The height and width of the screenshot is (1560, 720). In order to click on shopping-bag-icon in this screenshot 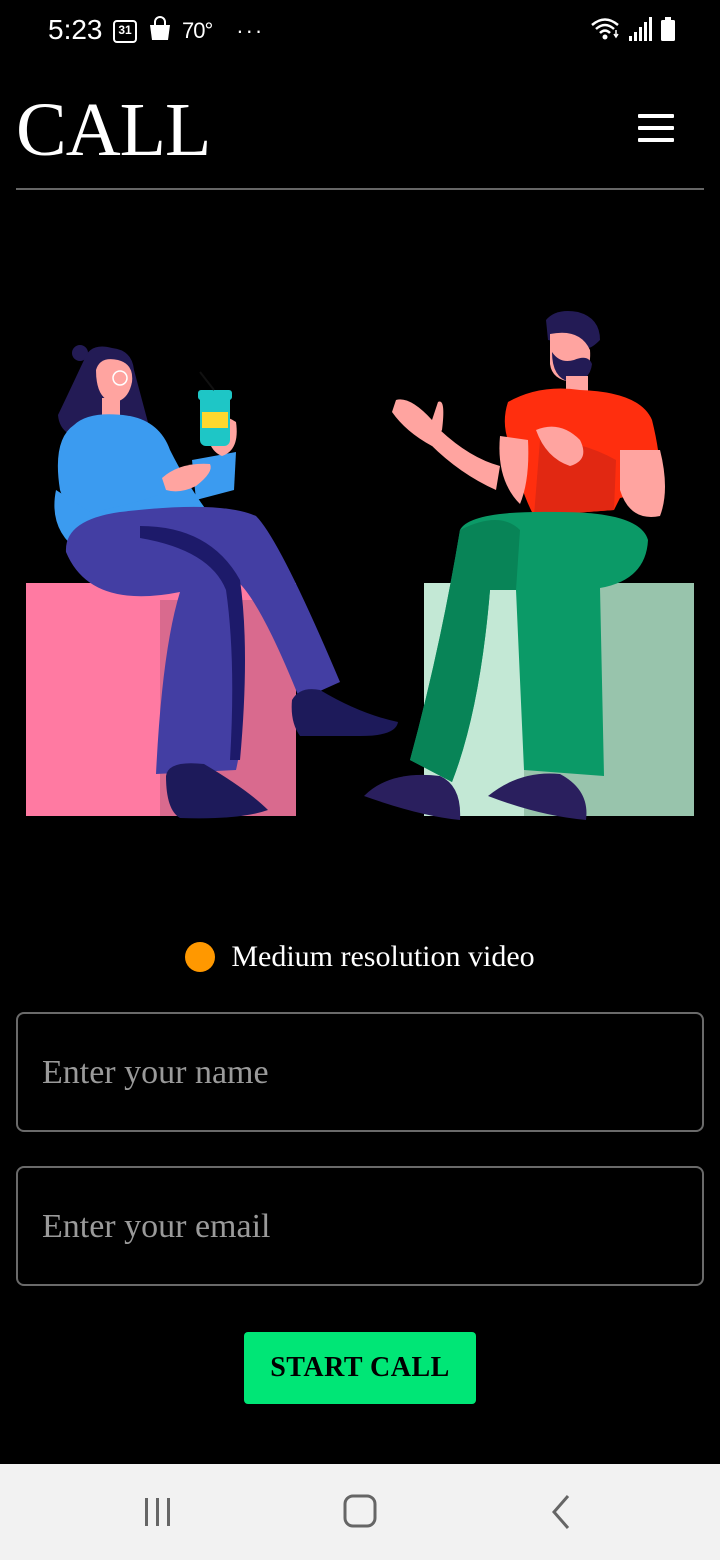, I will do `click(160, 31)`.